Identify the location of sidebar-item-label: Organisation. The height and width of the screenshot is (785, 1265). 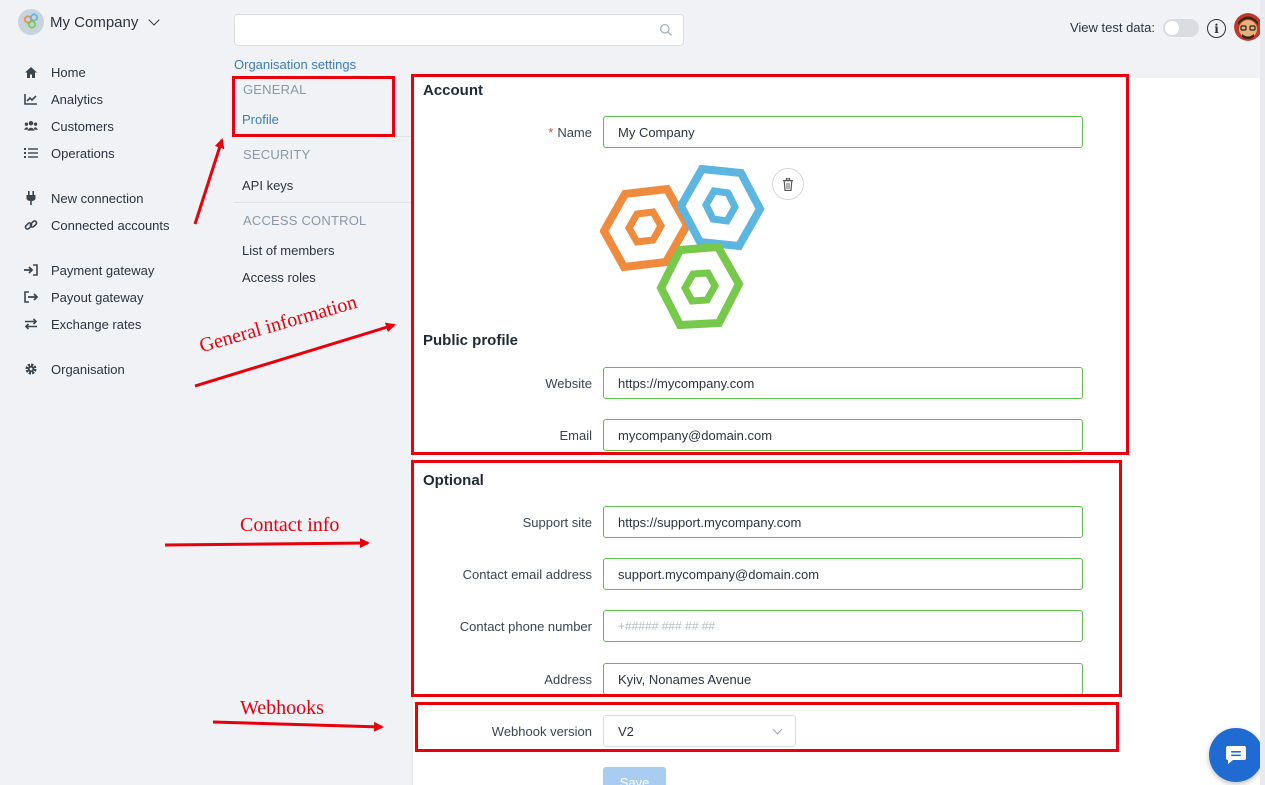
(88, 369).